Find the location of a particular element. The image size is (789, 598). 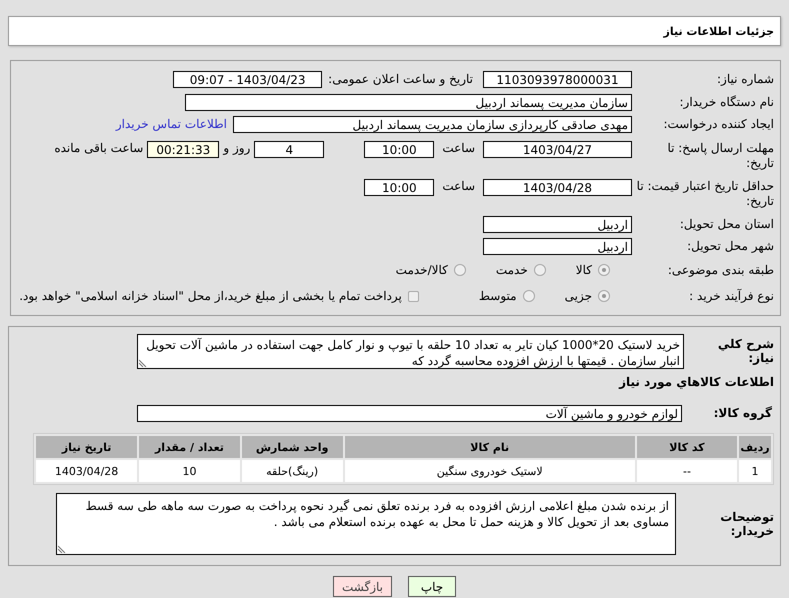

field-label: شرح کلي نیاز: is located at coordinates (745, 351).